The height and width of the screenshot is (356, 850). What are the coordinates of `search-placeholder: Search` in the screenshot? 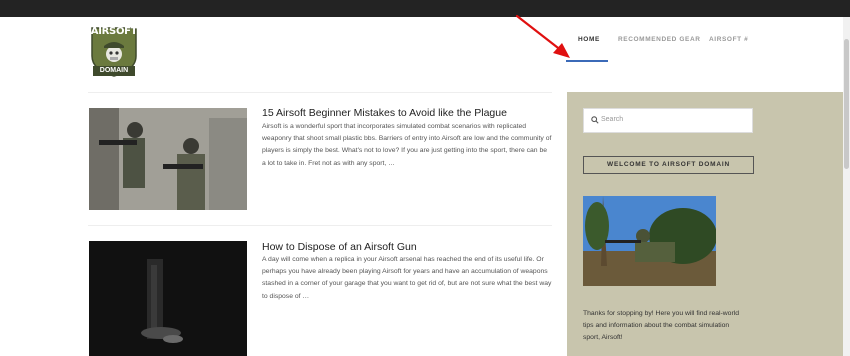 It's located at (612, 119).